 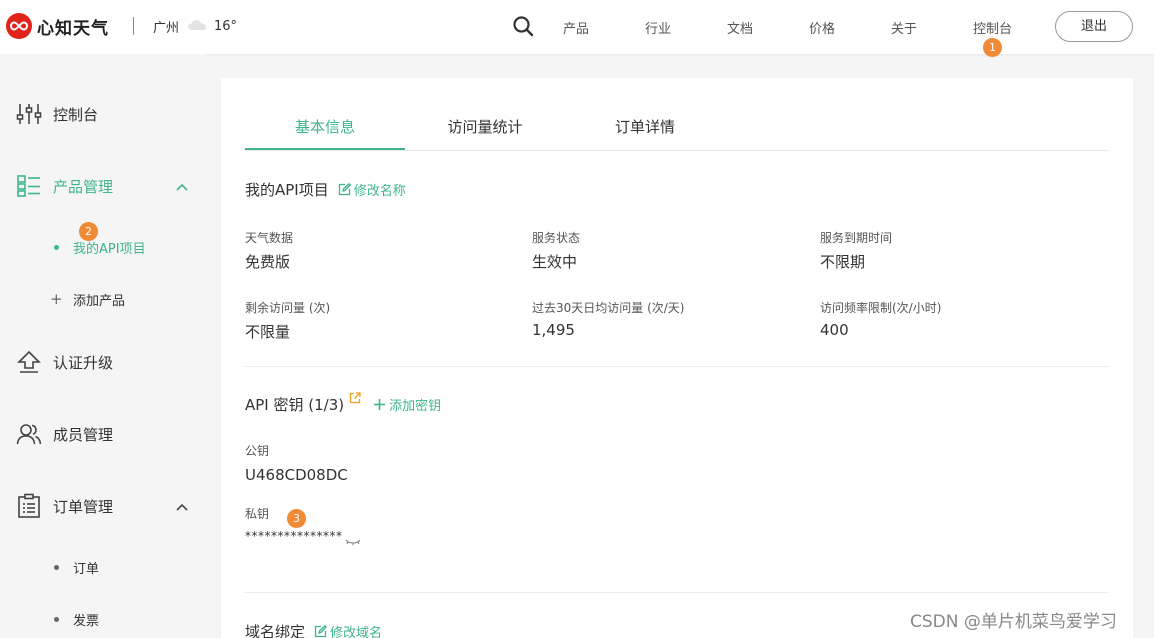 I want to click on sidebar-item-auth-upgrade: 认证升级, so click(x=103, y=362).